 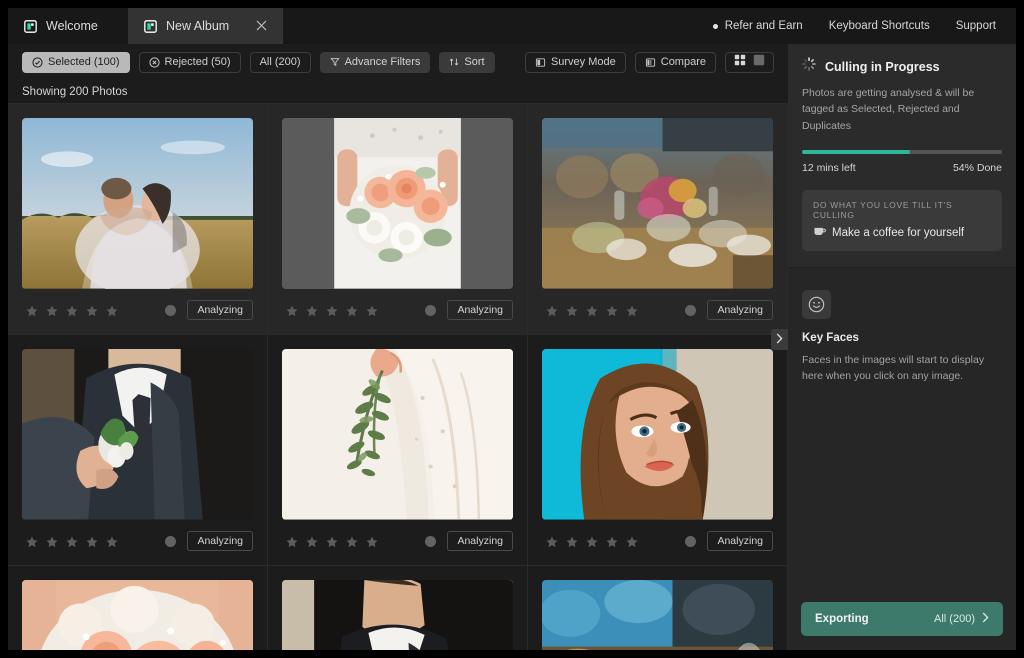 I want to click on nav-keyboard-shortcuts: Keyboard Shortcuts, so click(x=879, y=26).